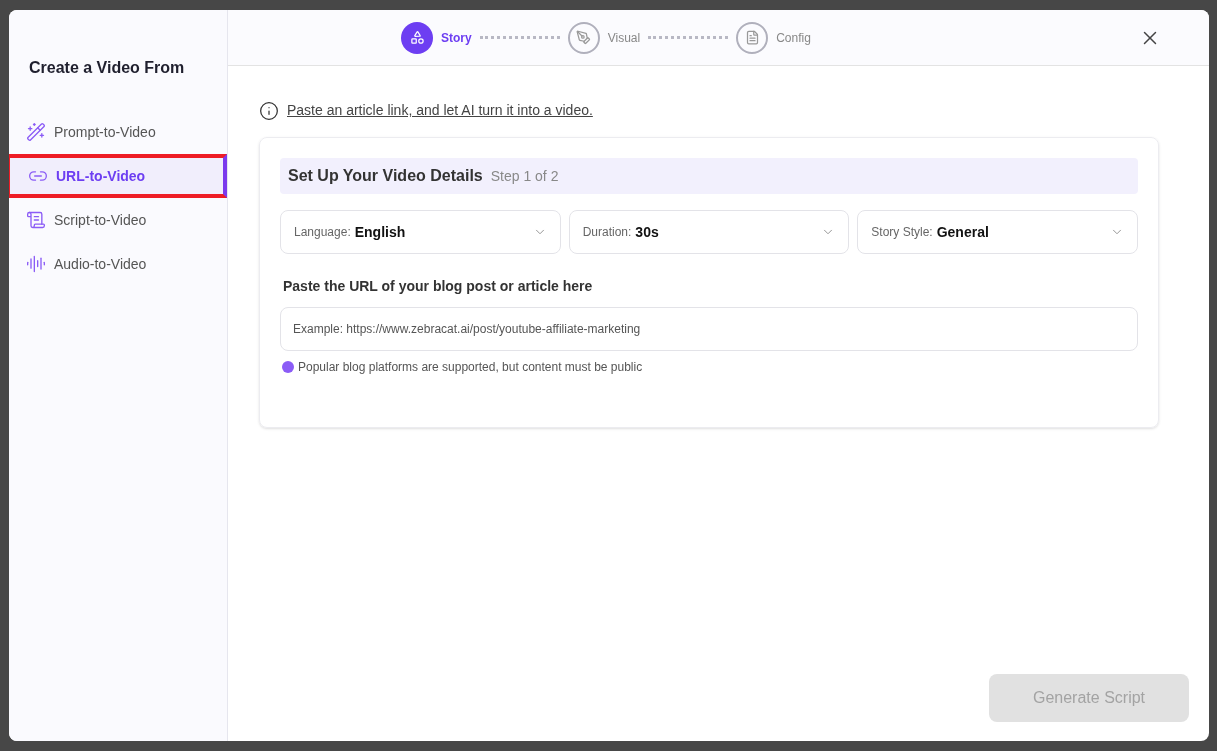 The height and width of the screenshot is (751, 1217). Describe the element at coordinates (997, 232) in the screenshot. I see `dropdown-select: Story Style: General` at that location.